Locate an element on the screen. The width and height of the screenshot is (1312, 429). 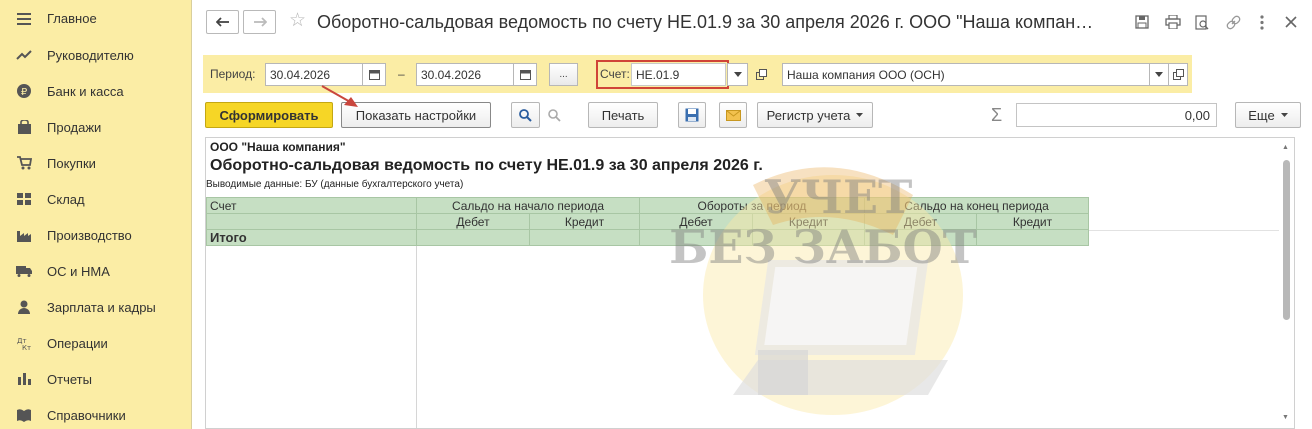
sidebar-item-reports: Отчеты is located at coordinates (95, 379).